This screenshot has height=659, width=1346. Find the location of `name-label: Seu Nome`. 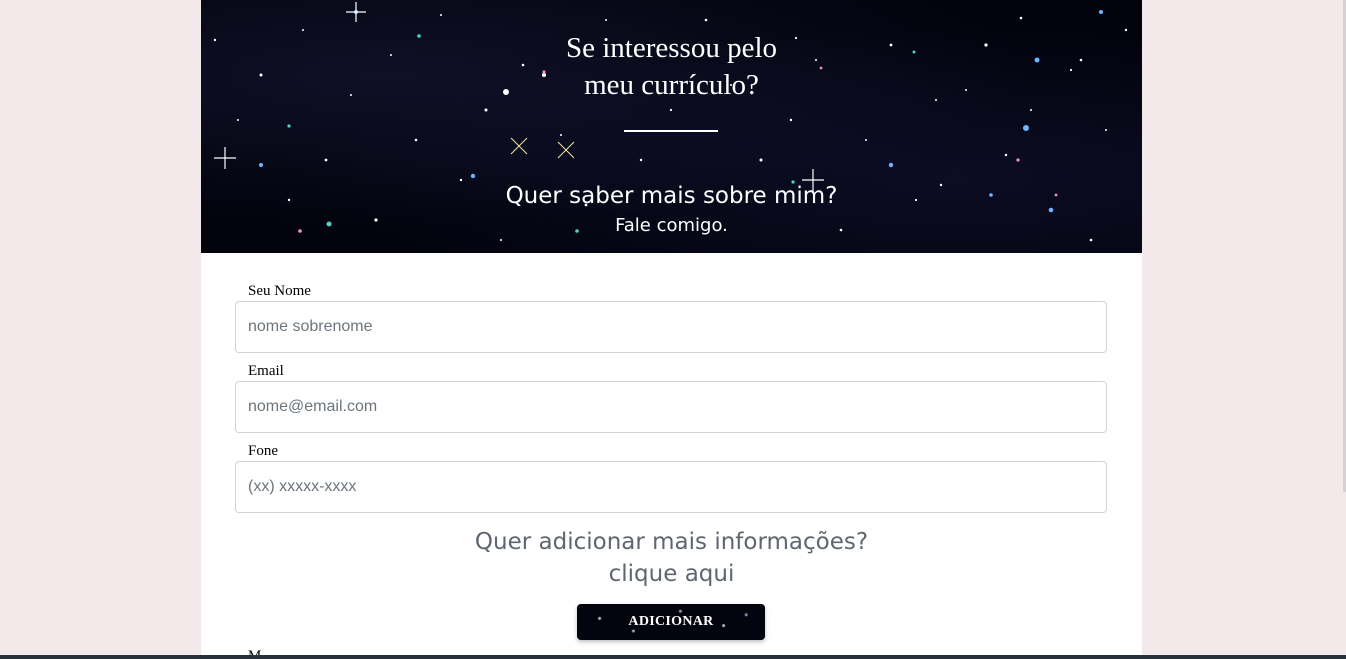

name-label: Seu Nome is located at coordinates (279, 291).